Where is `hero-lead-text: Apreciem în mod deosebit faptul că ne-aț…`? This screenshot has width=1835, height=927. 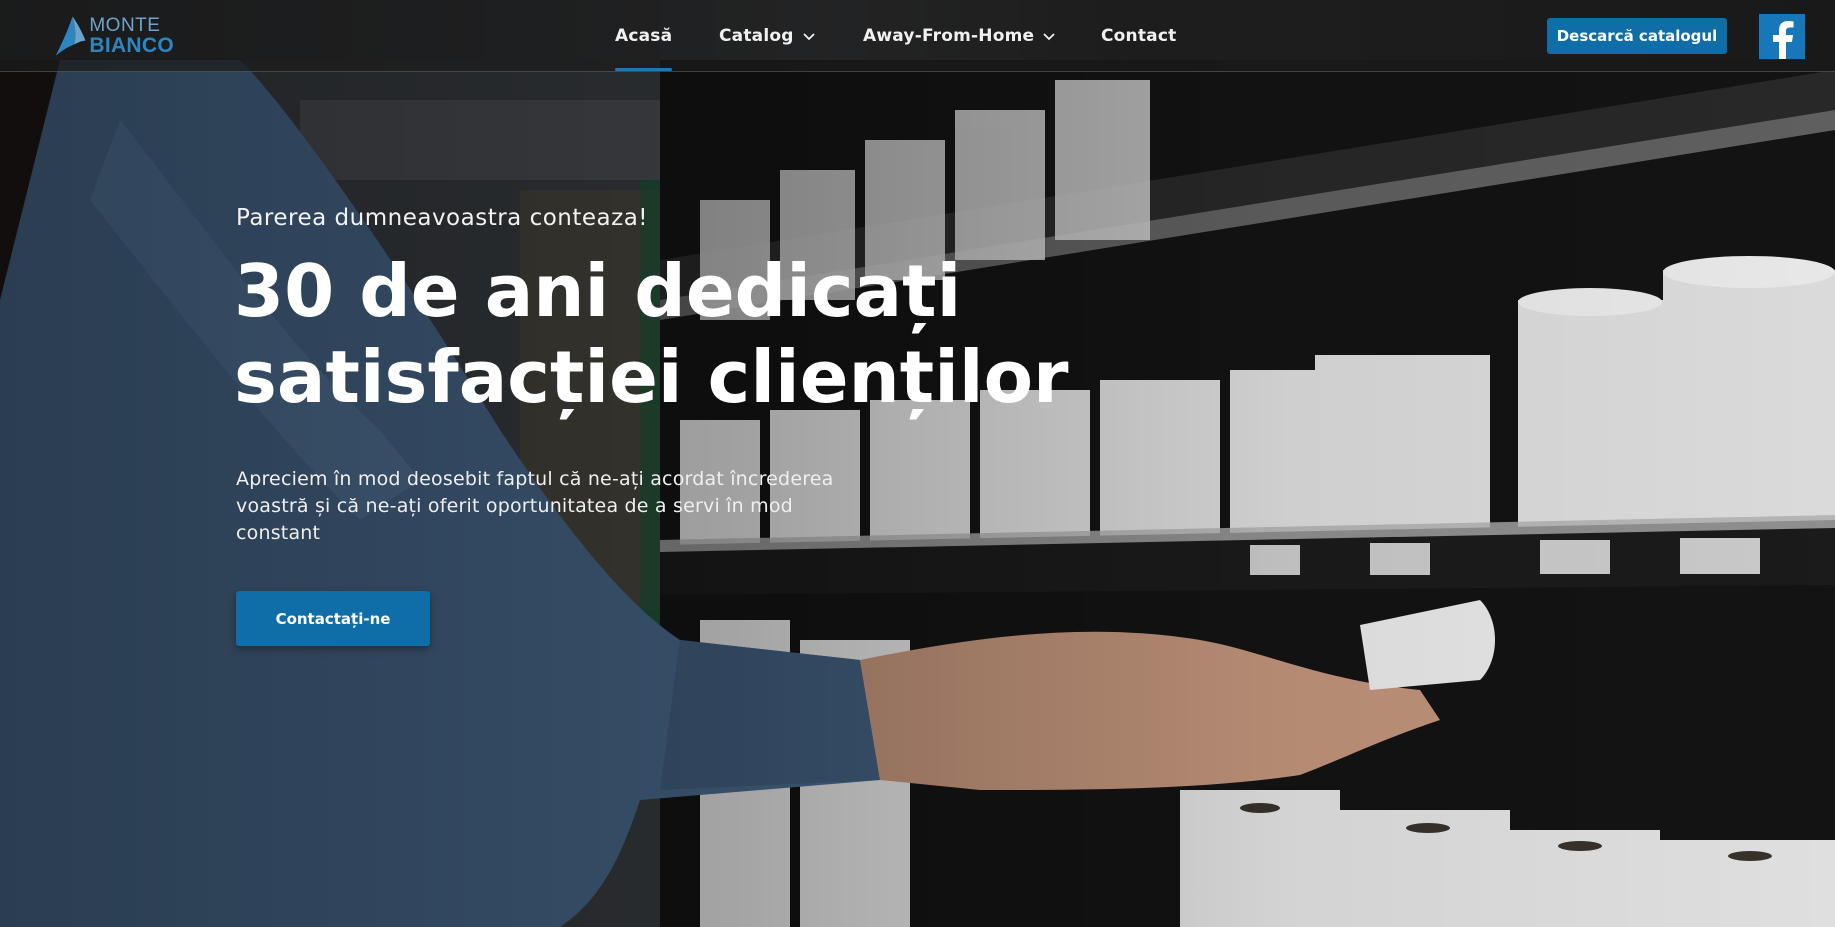
hero-lead-text: Apreciem în mod deosebit faptul că ne-aț… is located at coordinates (535, 506).